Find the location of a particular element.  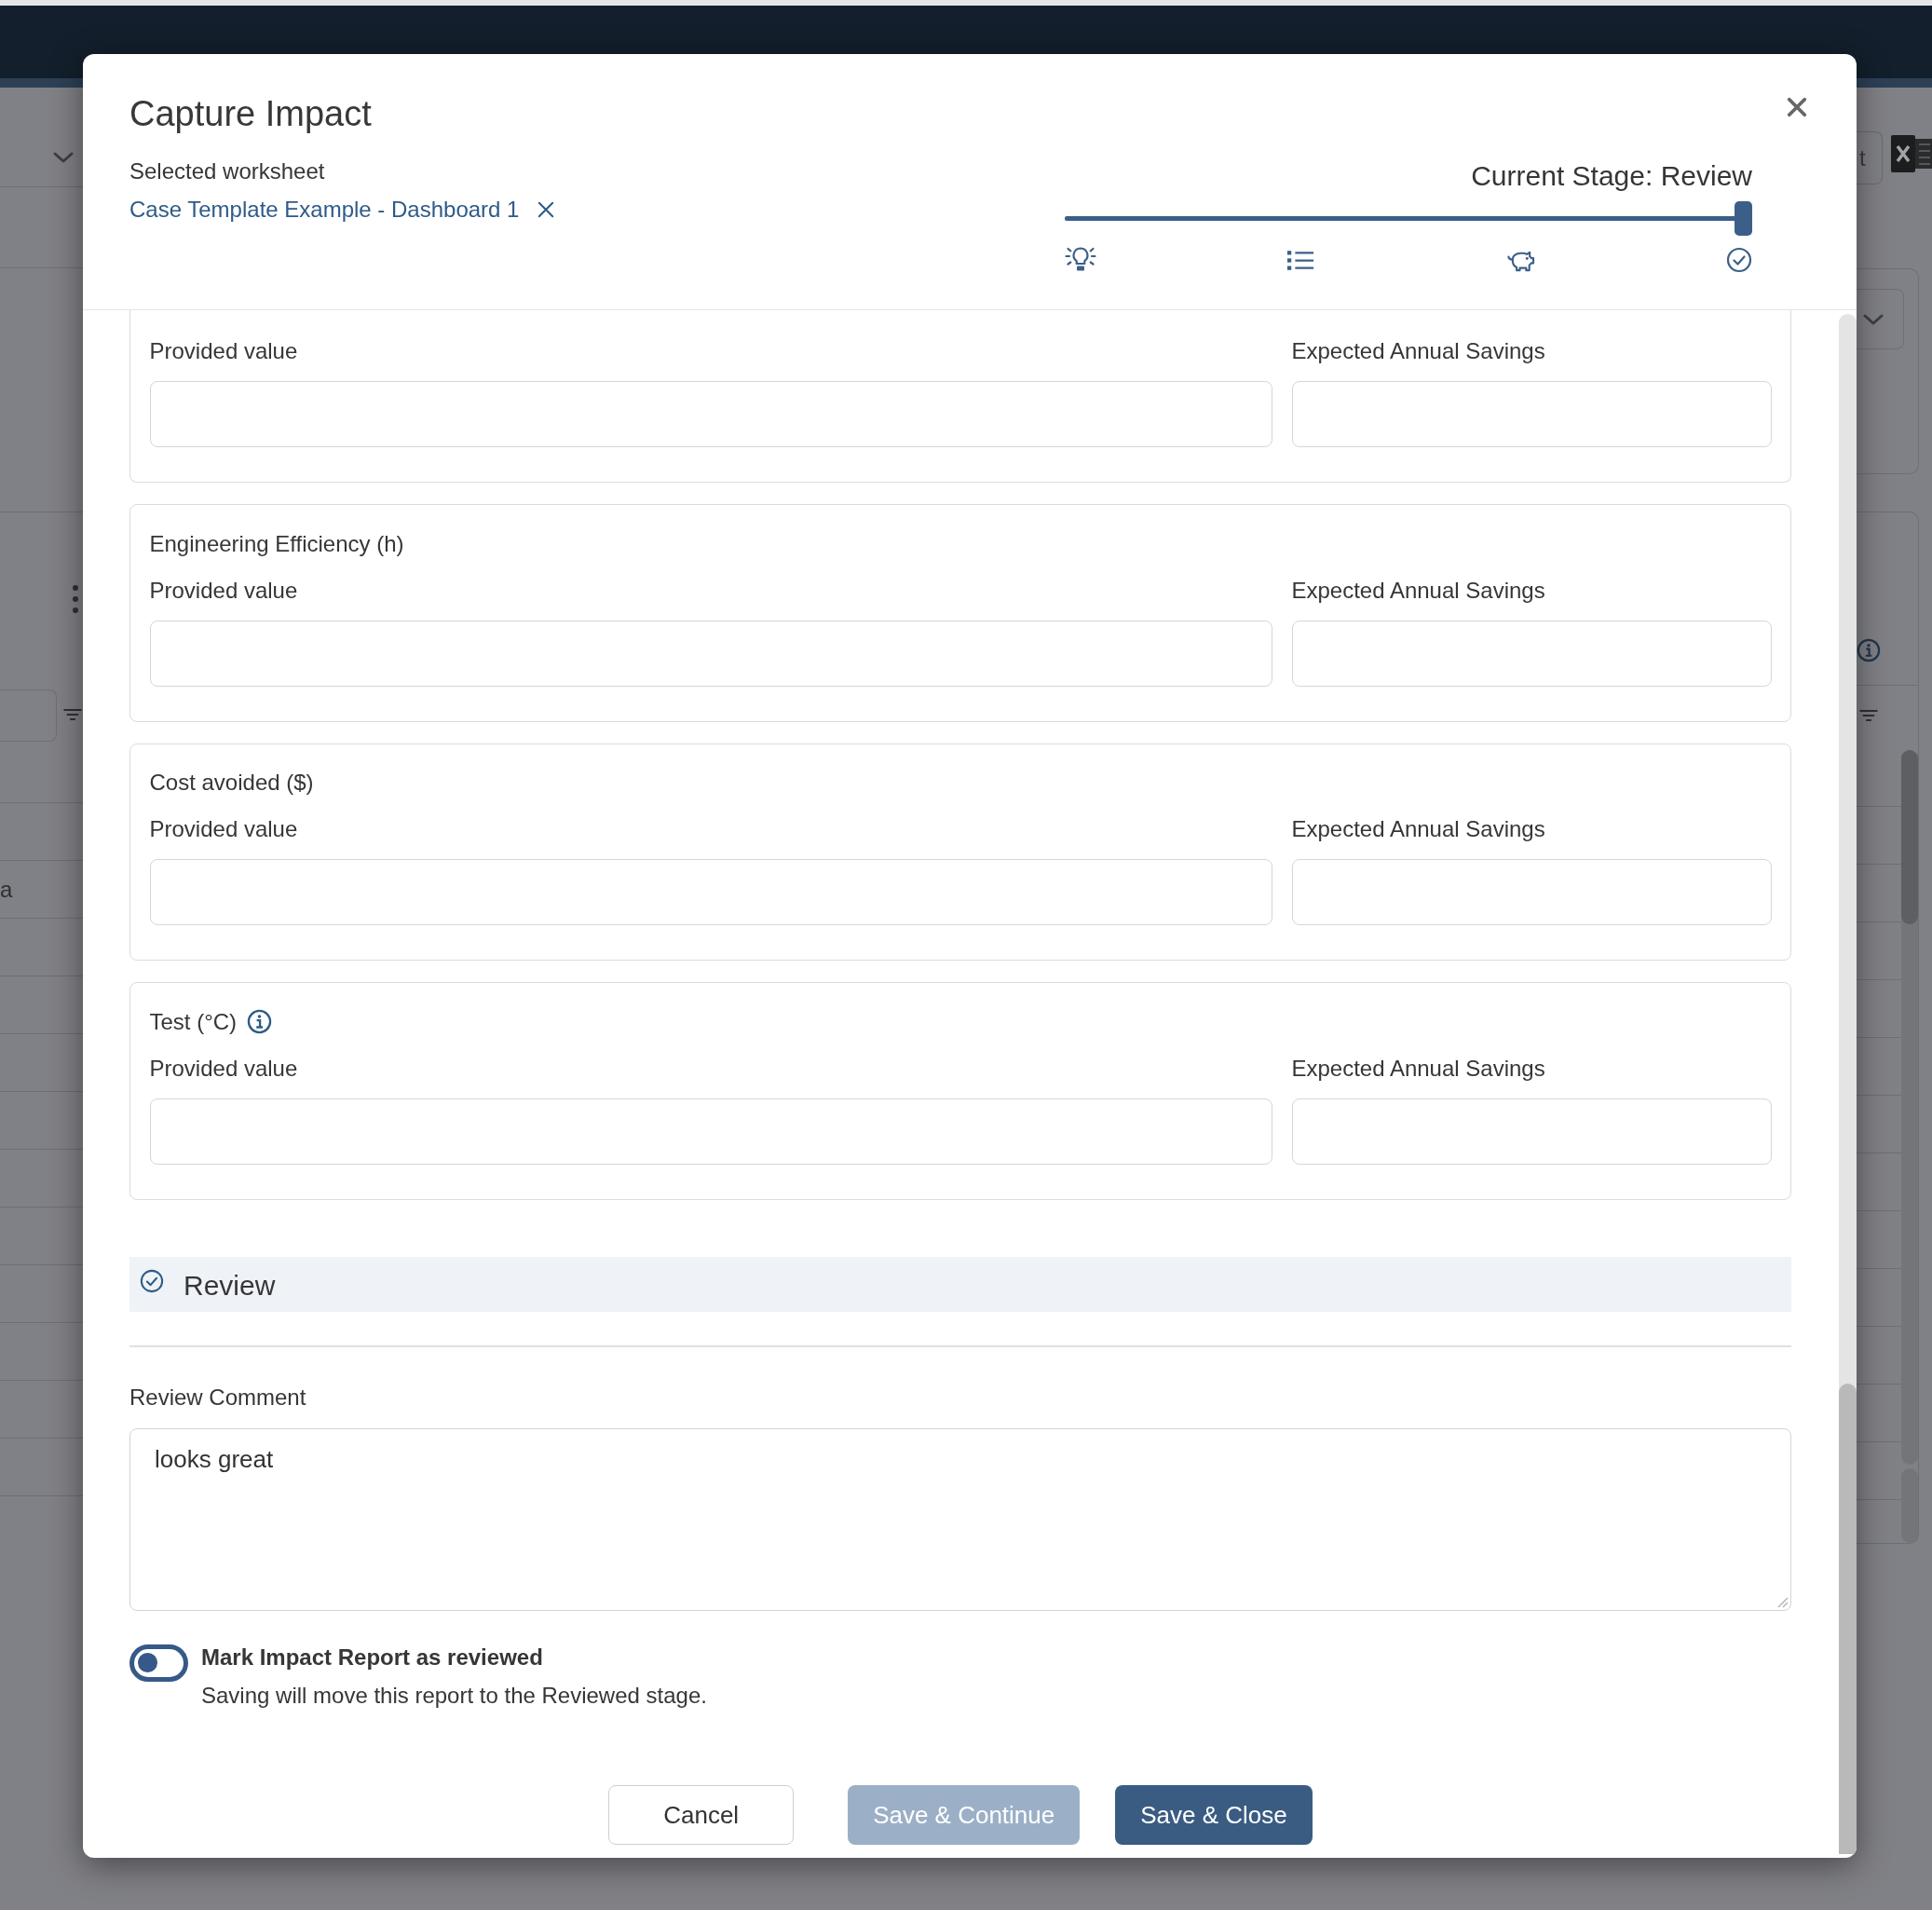

field-label: Review Comment is located at coordinates (217, 1397).